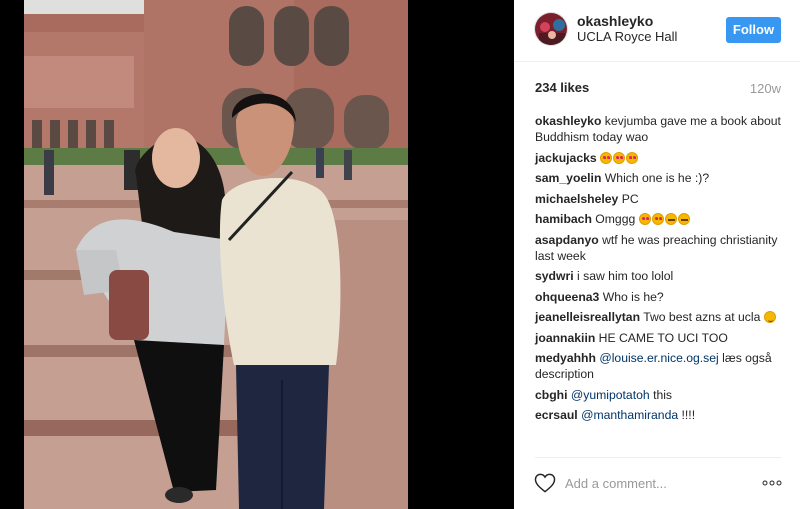 The height and width of the screenshot is (509, 800). Describe the element at coordinates (567, 297) in the screenshot. I see `comment-username: ohqueena3` at that location.